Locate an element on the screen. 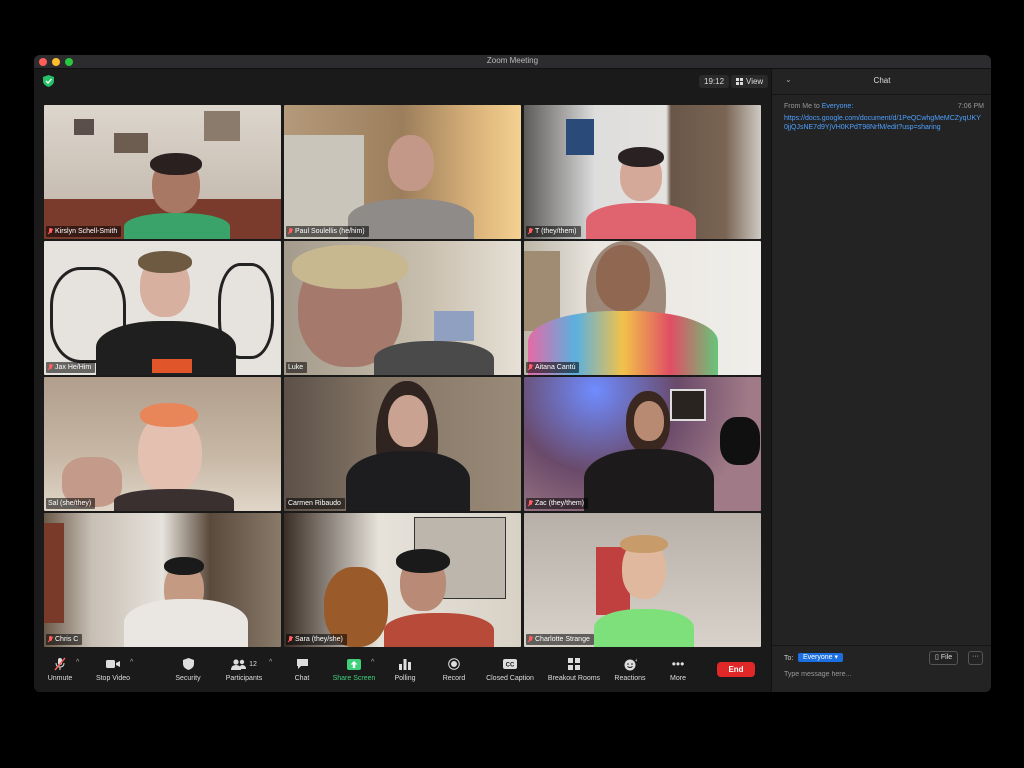  participant-name-tag: T (they/them) is located at coordinates (553, 231).